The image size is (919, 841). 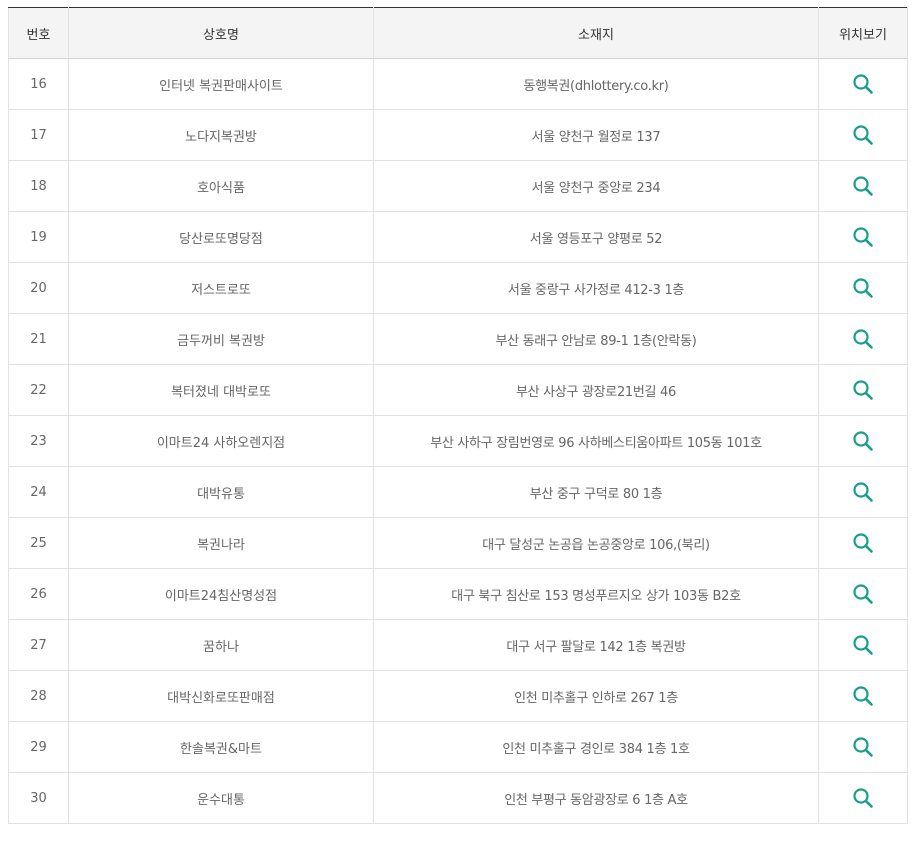 I want to click on header-shop-name: 상호명, so click(x=221, y=33).